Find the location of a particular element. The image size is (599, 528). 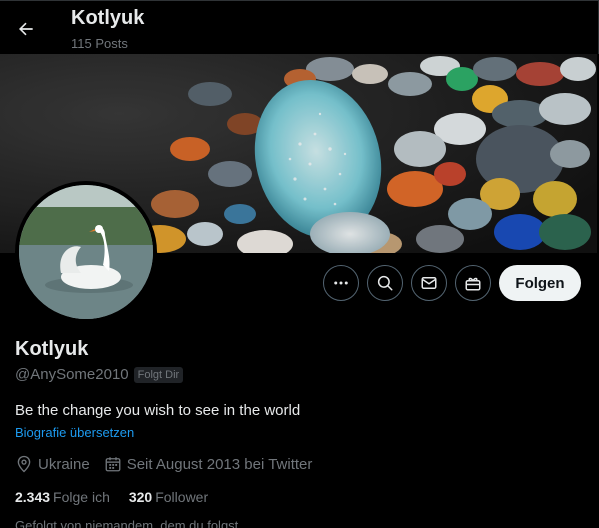

following-link: 2.343 Folge ich is located at coordinates (62, 497).